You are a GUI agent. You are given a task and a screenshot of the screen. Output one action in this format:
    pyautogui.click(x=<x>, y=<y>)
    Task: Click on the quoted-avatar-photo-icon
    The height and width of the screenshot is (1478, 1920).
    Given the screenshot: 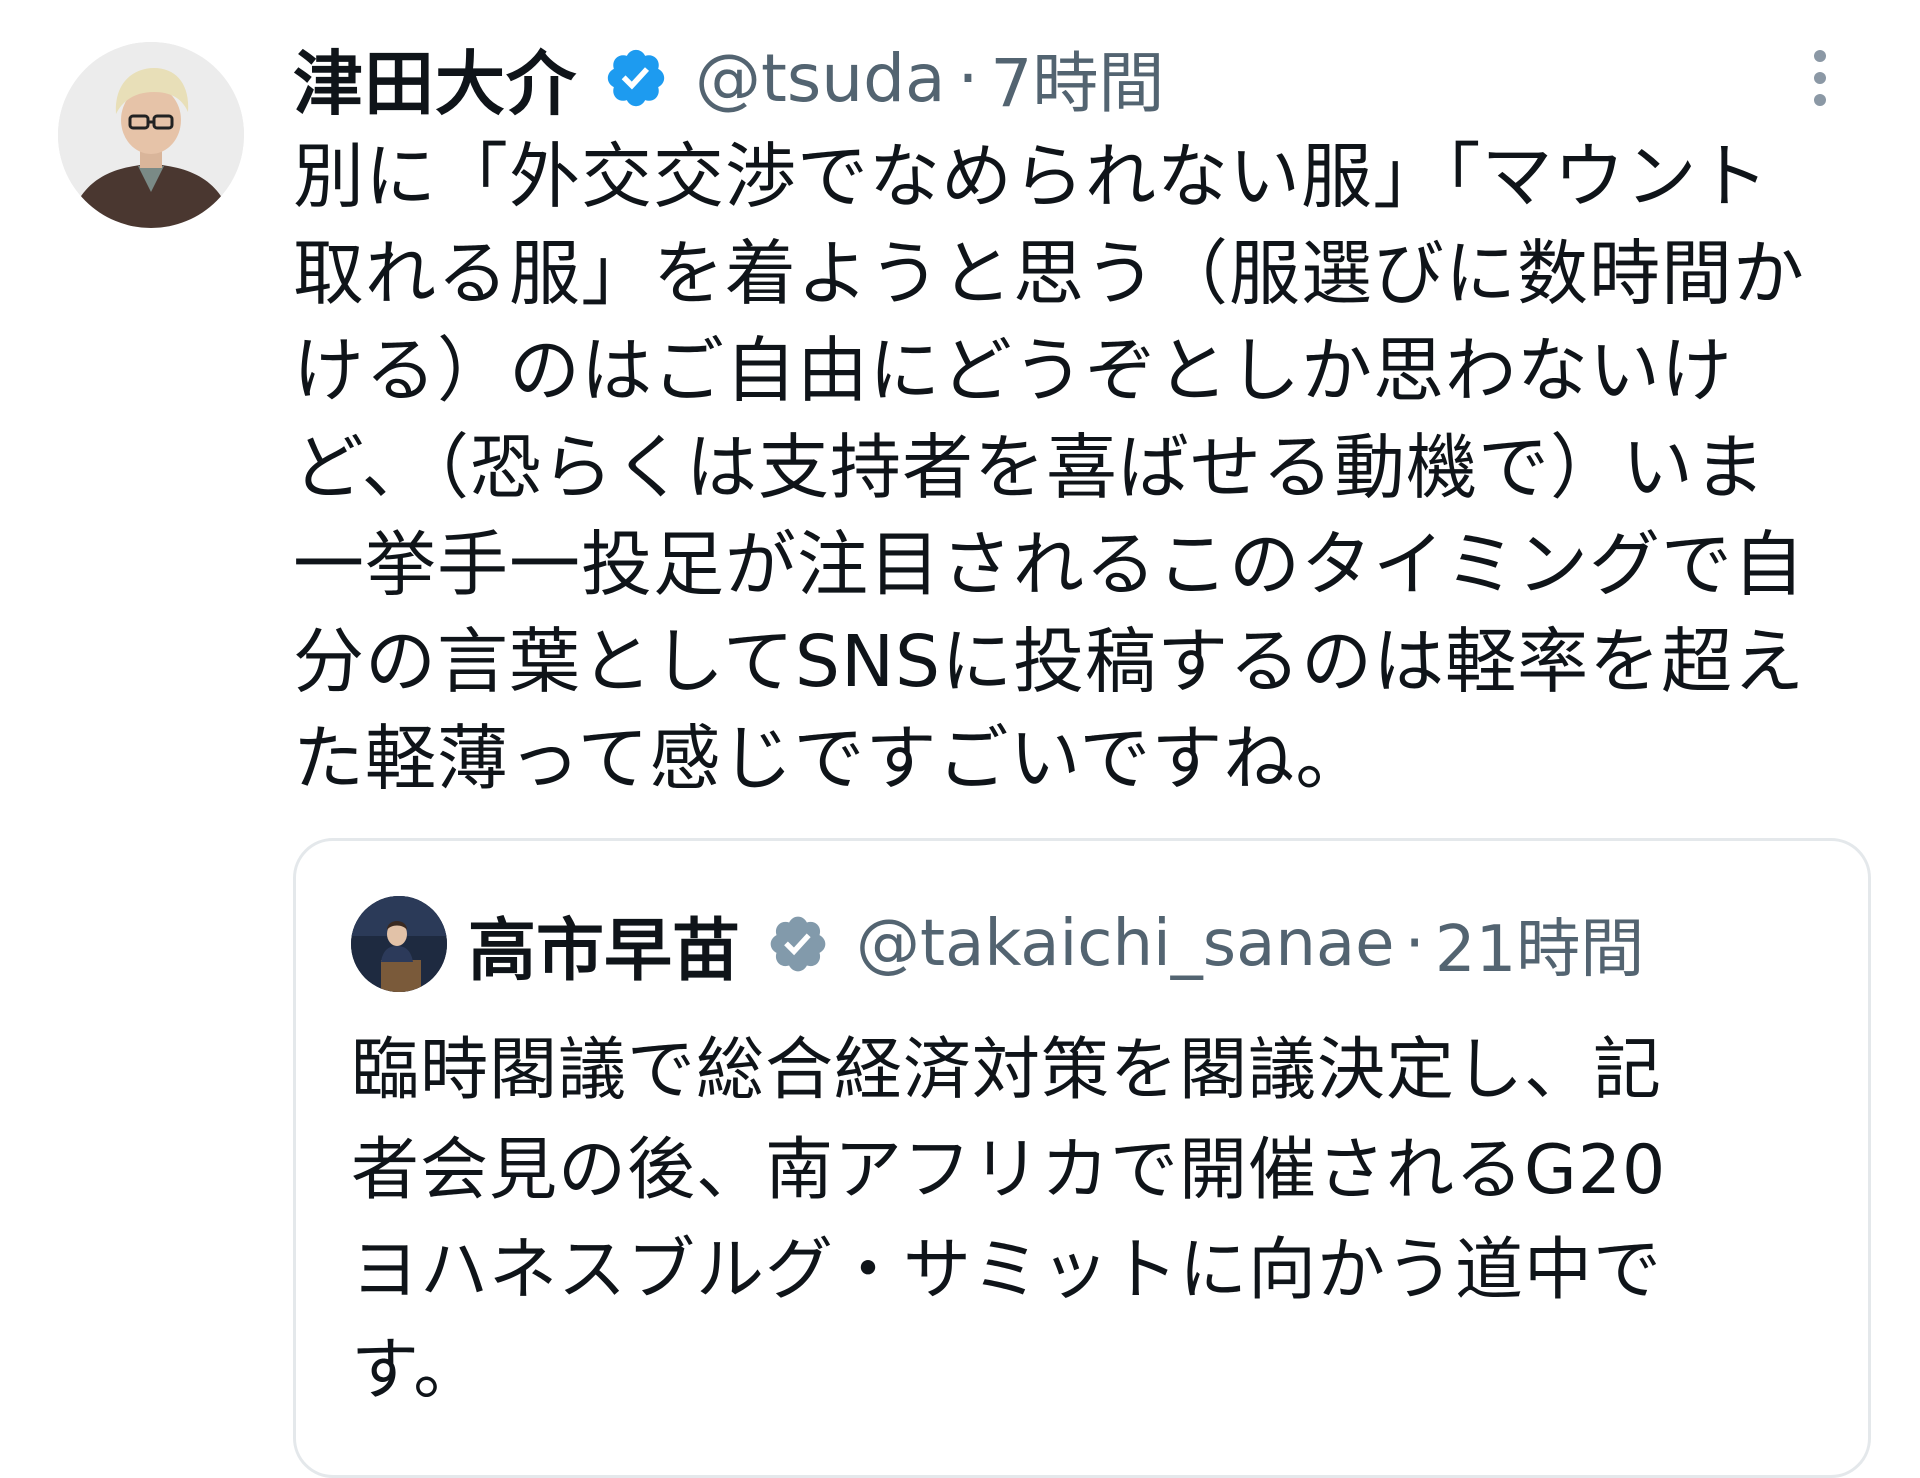 What is the action you would take?
    pyautogui.click(x=399, y=944)
    